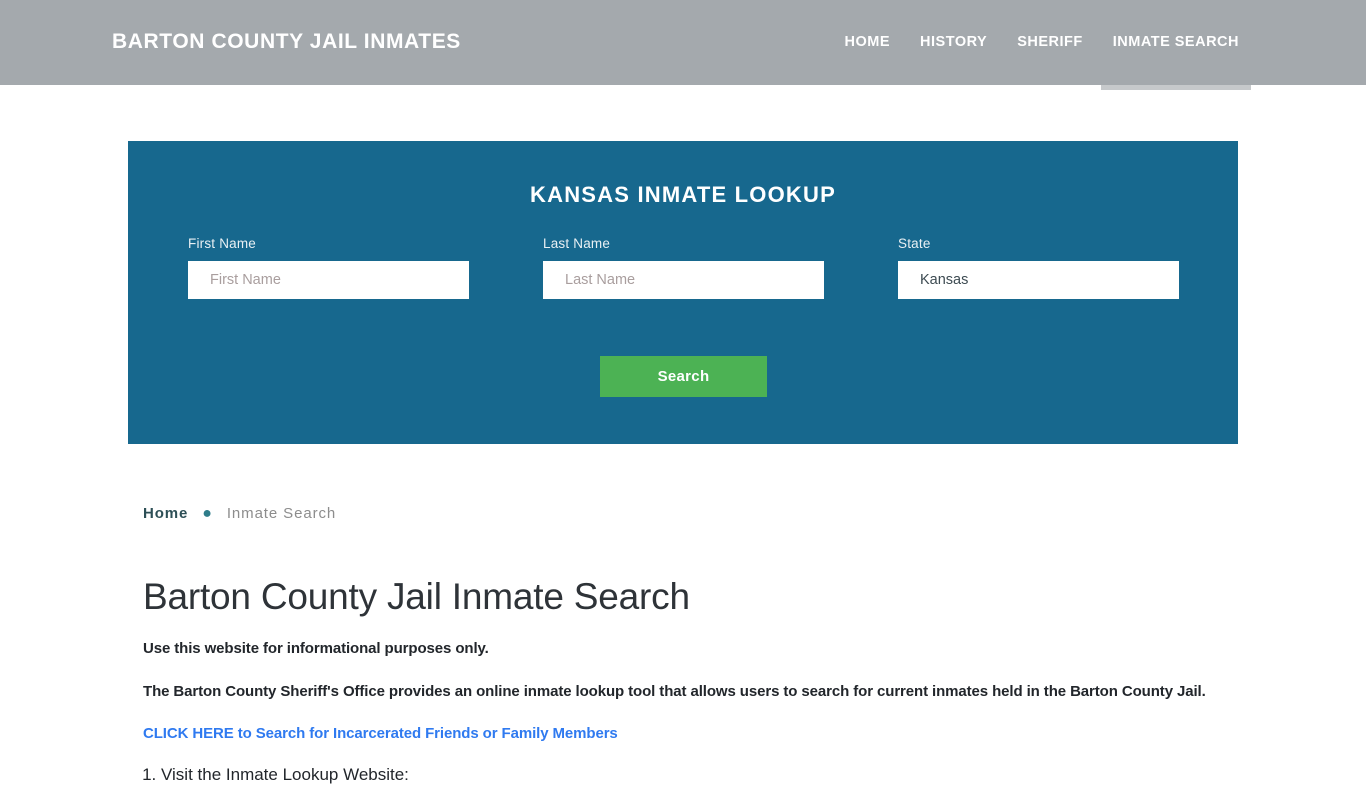 The height and width of the screenshot is (788, 1366). What do you see at coordinates (914, 243) in the screenshot?
I see `state-label: State` at bounding box center [914, 243].